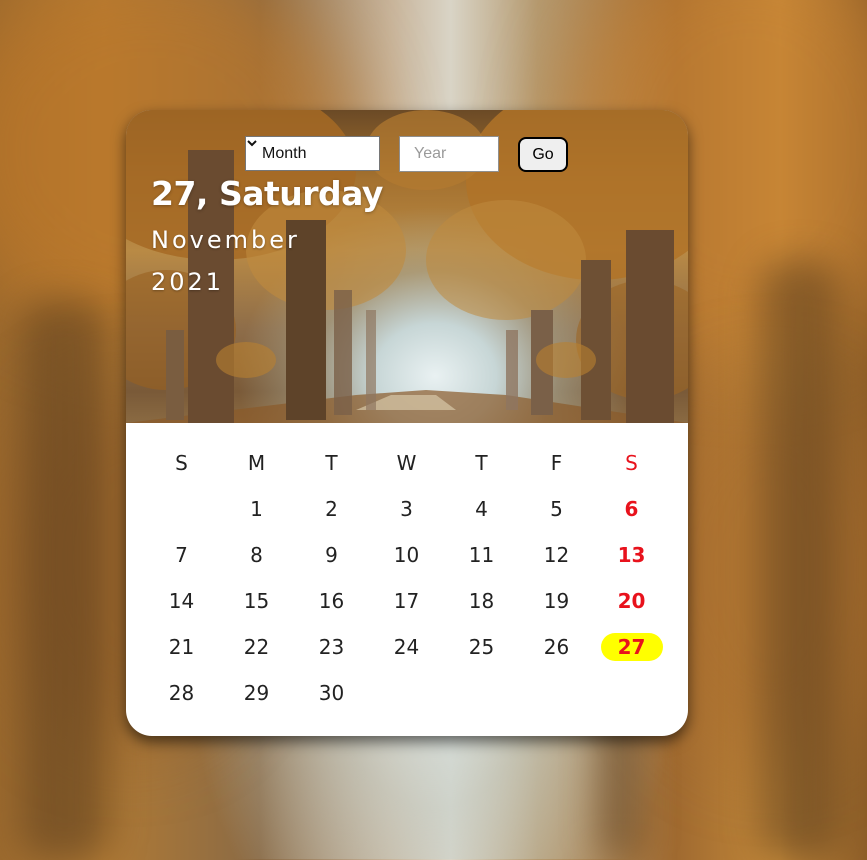 The image size is (867, 860). I want to click on day-cell: 5, so click(556, 509).